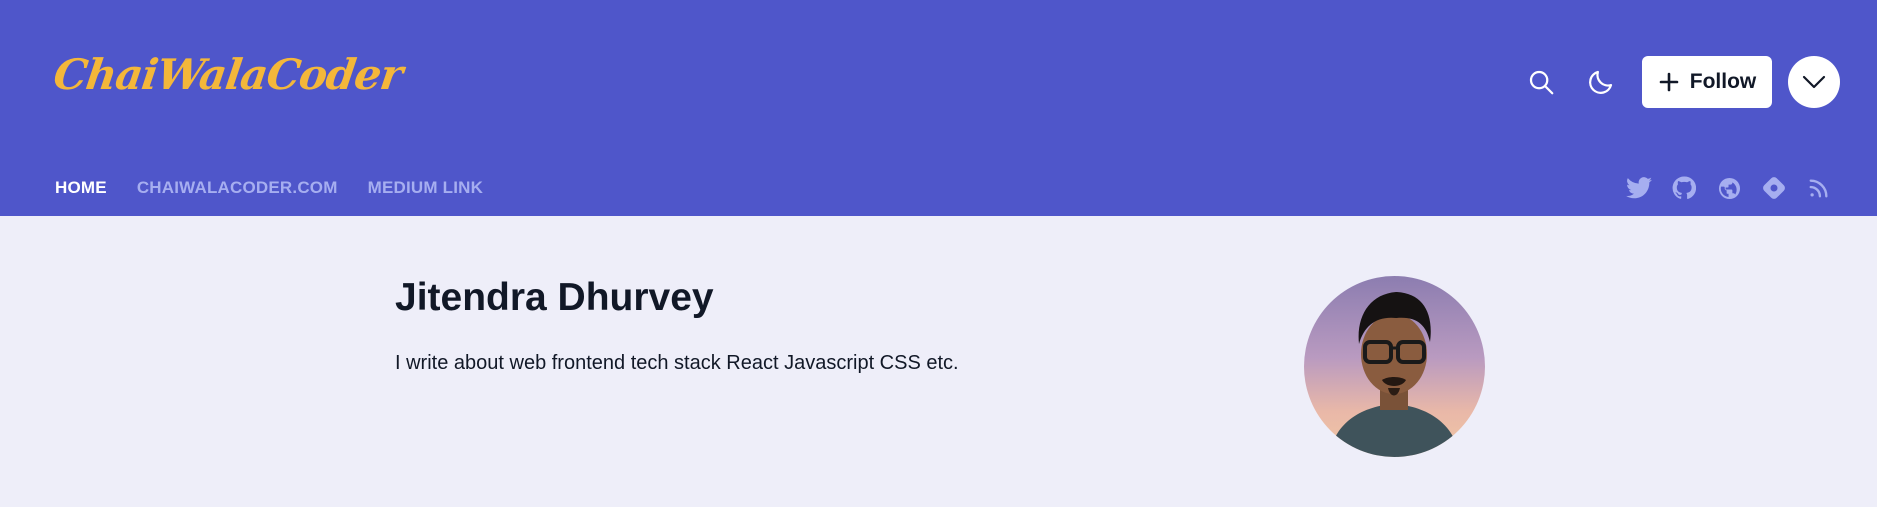  I want to click on profile-name: Jitendra Dhurvey, so click(554, 297).